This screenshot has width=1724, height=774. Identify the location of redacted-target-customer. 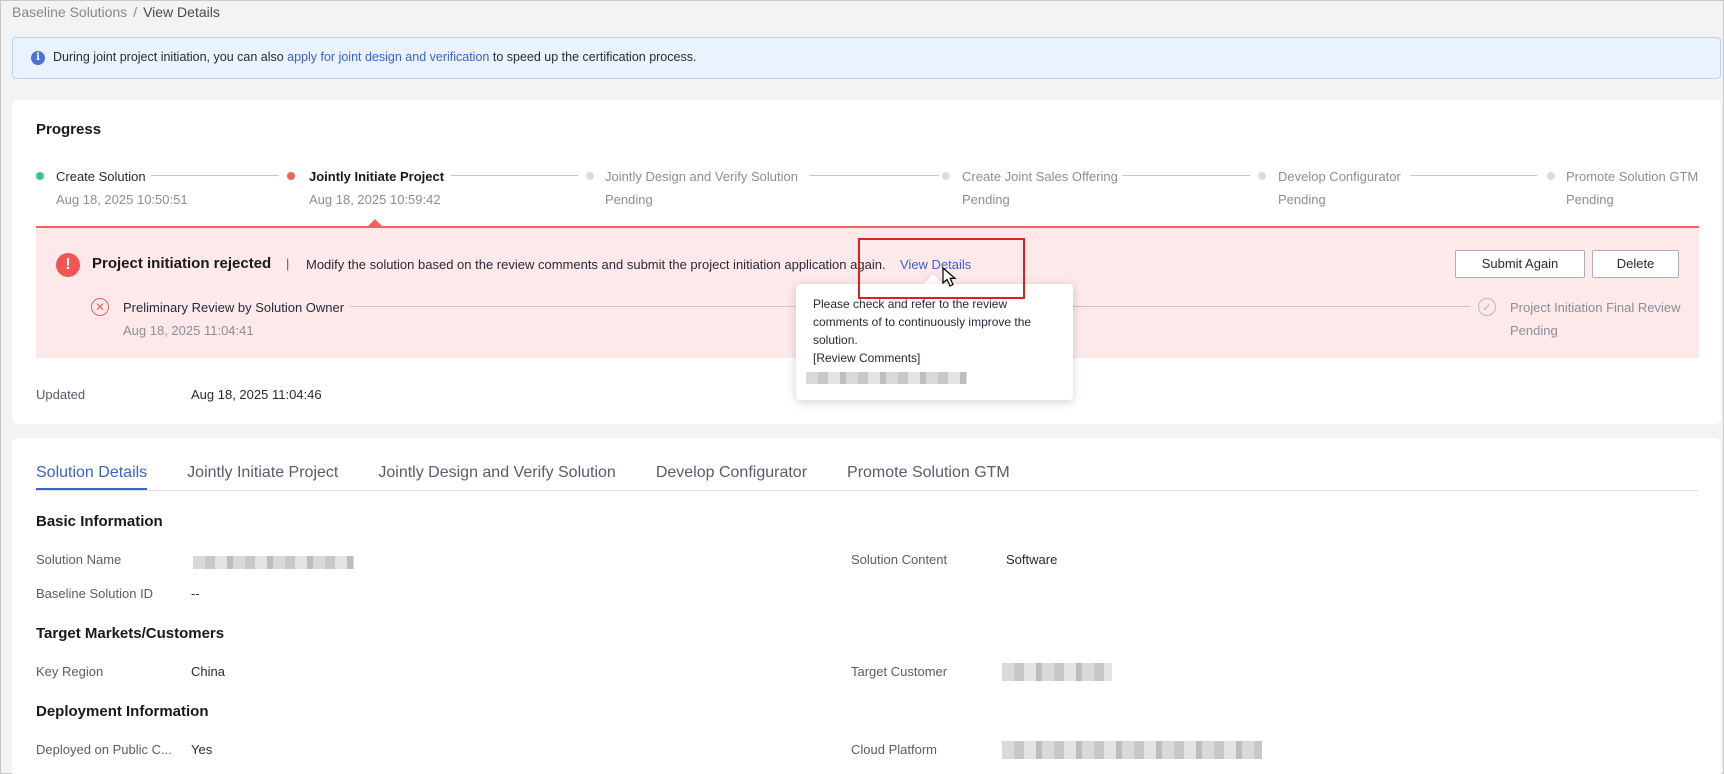
(1057, 672).